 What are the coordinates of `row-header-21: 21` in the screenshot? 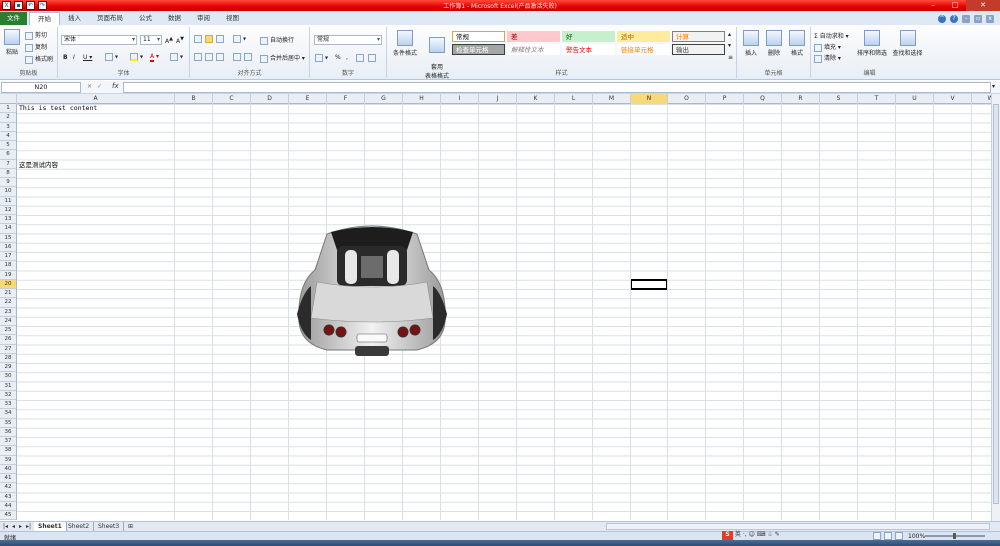 It's located at (8, 294).